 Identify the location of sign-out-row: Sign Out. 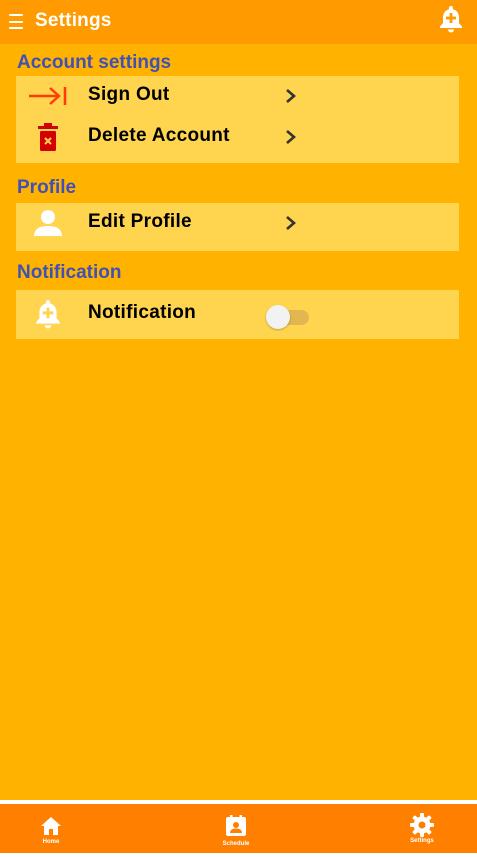
(237, 96).